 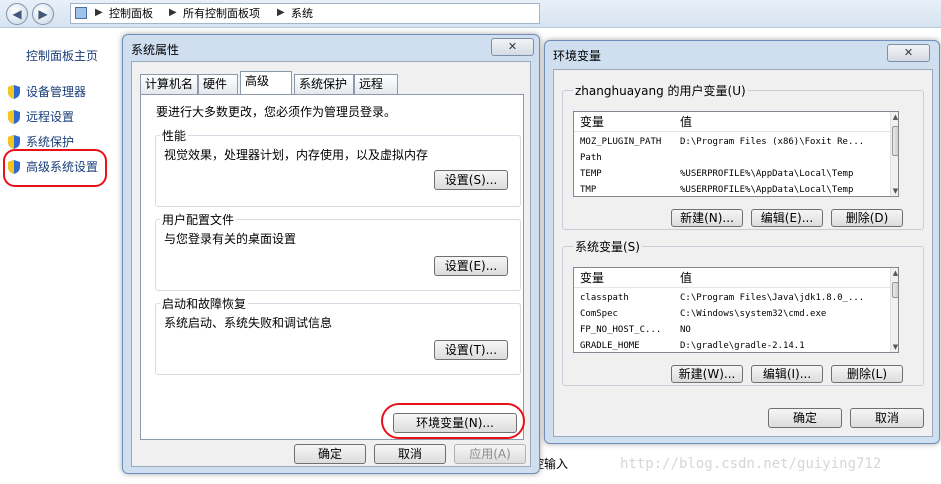 I want to click on admin-note: 要进行大多数更改，您必须作为管理员登录。, so click(x=276, y=112).